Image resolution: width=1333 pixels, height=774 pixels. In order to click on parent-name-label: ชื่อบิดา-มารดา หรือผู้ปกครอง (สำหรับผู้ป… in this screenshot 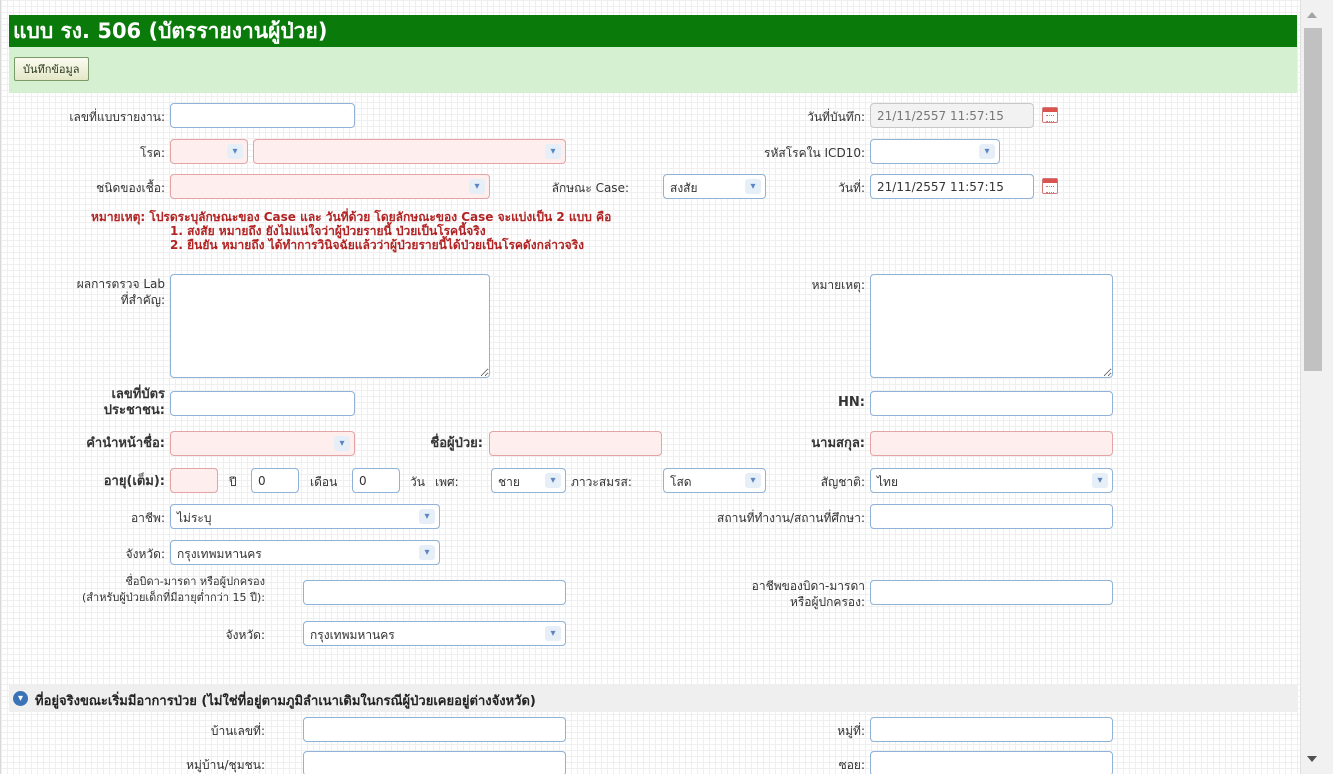, I will do `click(173, 590)`.